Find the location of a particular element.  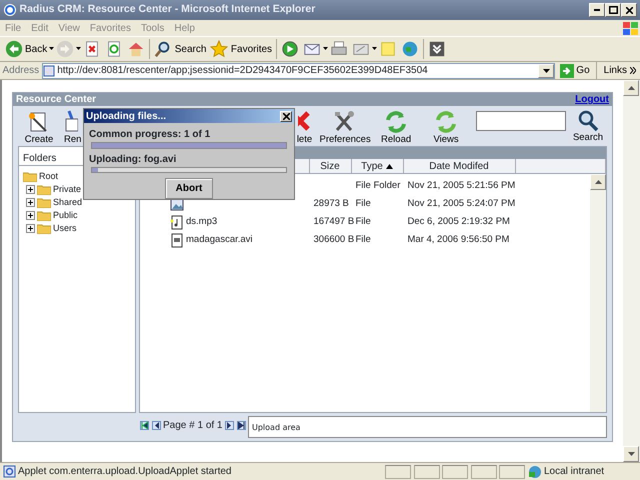

chevron-icon is located at coordinates (633, 70).